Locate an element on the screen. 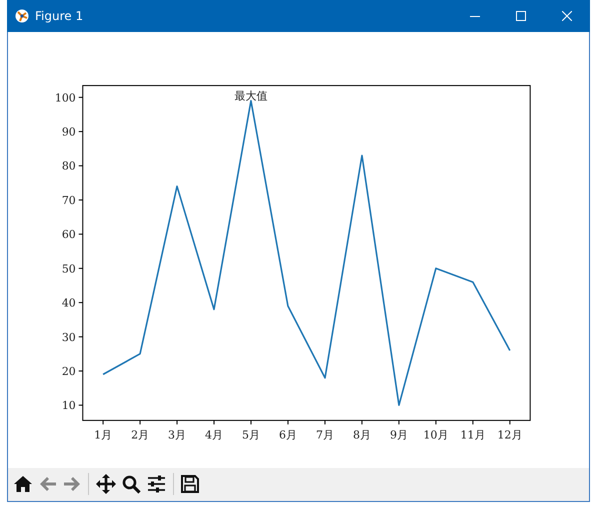  y-tick-label: 60 is located at coordinates (69, 234).